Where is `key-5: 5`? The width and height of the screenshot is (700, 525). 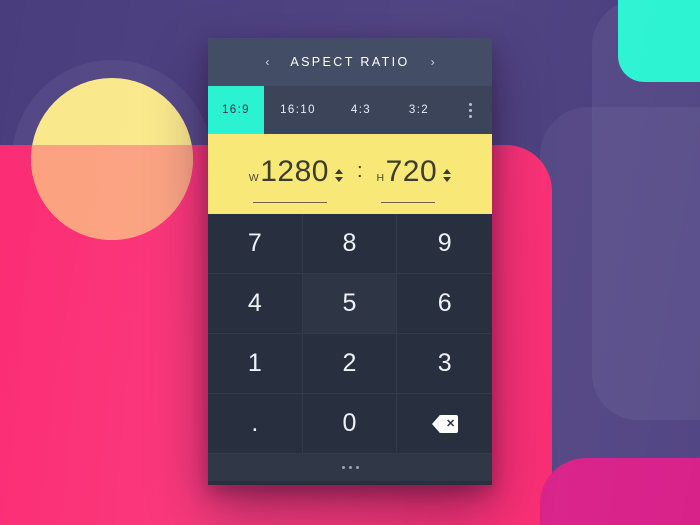 key-5: 5 is located at coordinates (350, 304).